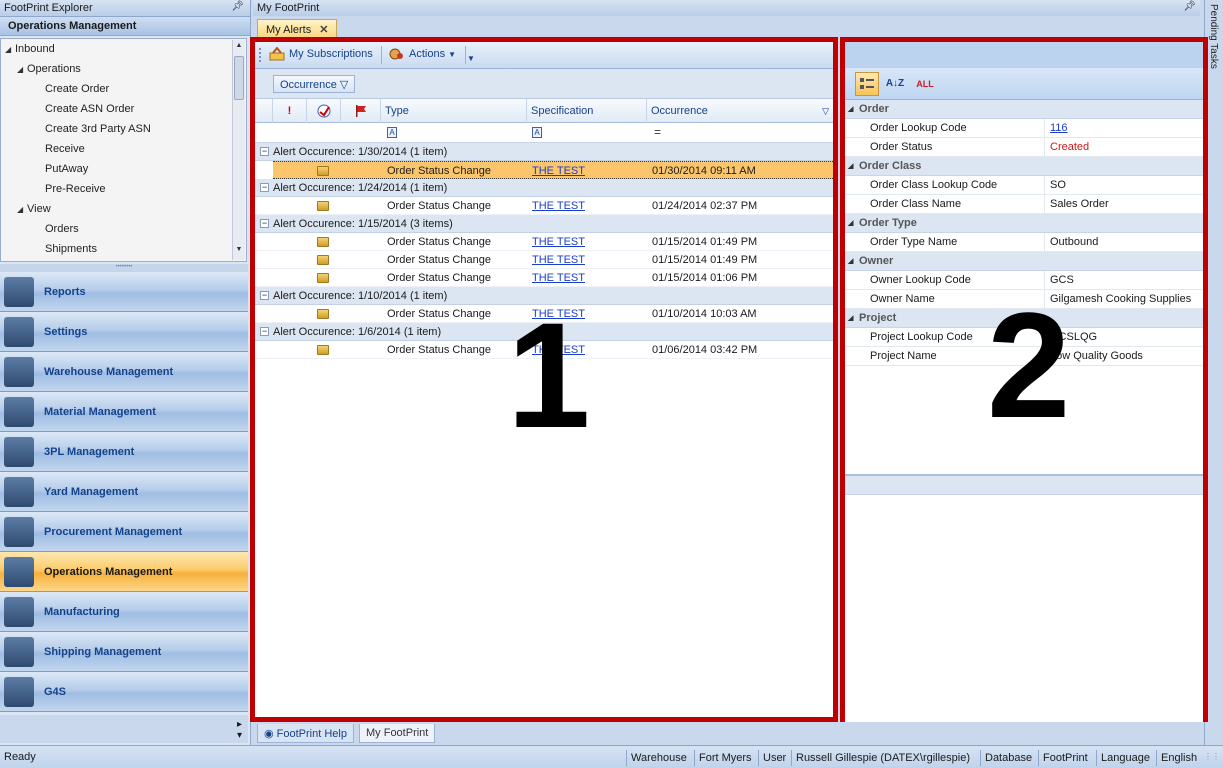  Describe the element at coordinates (454, 111) in the screenshot. I see `column-type: Type` at that location.